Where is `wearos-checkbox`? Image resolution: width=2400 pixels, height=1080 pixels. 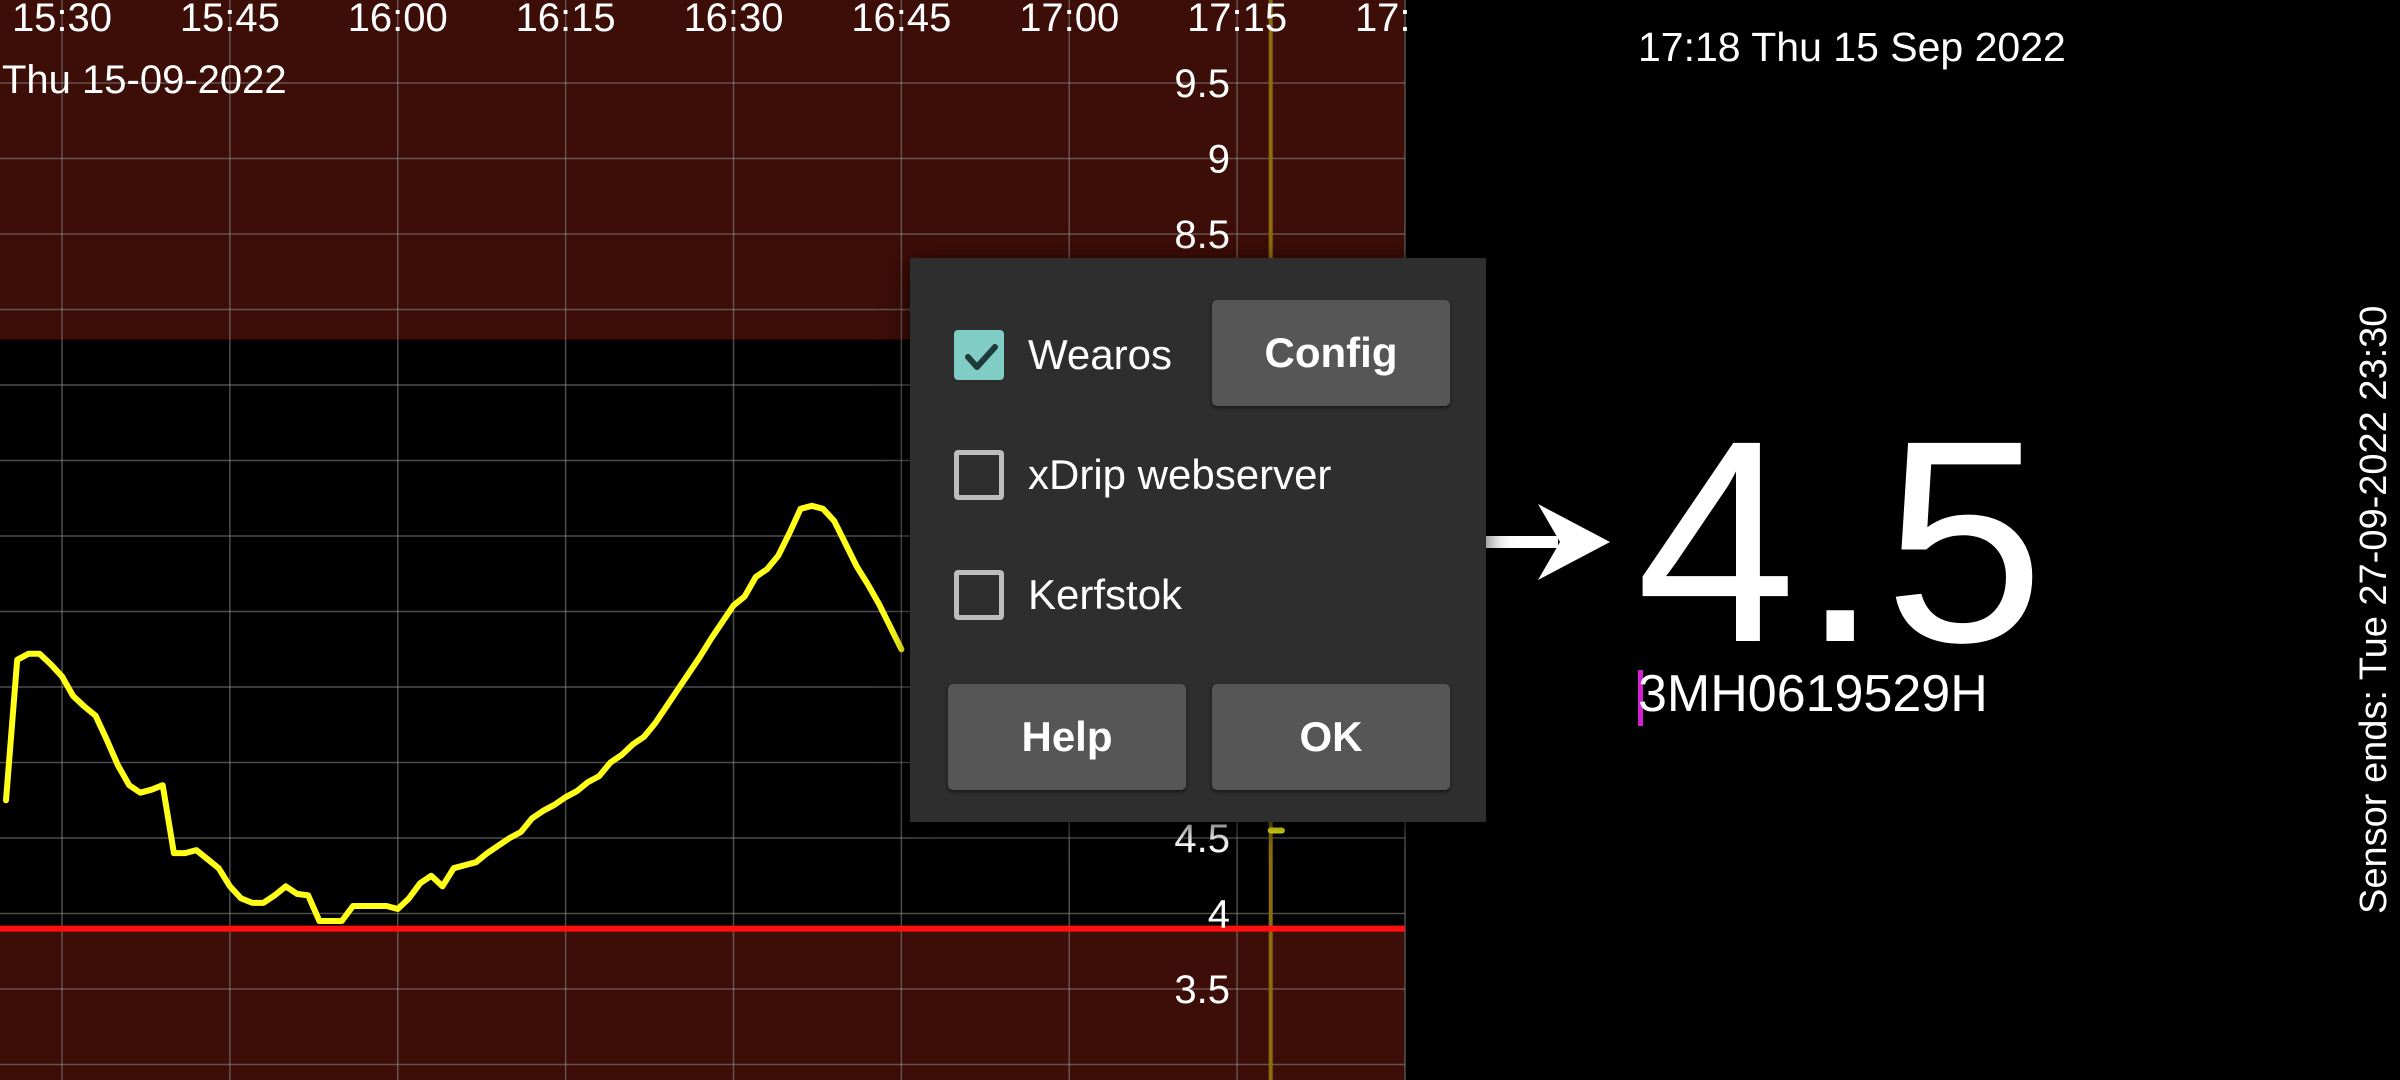
wearos-checkbox is located at coordinates (979, 355).